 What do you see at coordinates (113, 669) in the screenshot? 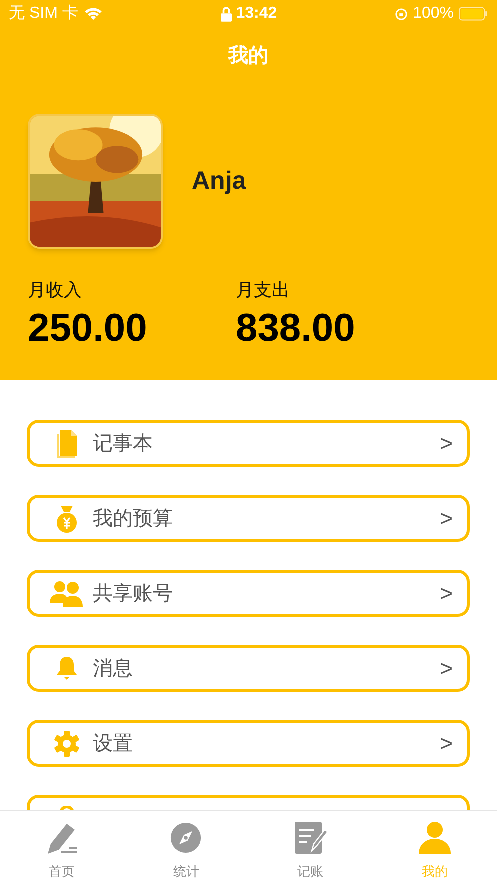
I see `menu-label: 消息` at bounding box center [113, 669].